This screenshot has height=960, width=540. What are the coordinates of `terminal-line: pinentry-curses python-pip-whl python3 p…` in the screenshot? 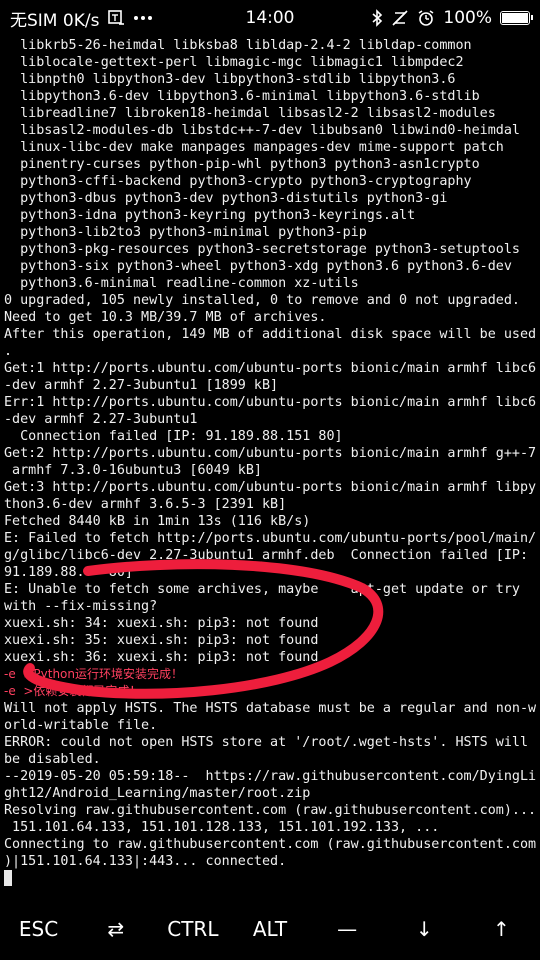 It's located at (242, 164).